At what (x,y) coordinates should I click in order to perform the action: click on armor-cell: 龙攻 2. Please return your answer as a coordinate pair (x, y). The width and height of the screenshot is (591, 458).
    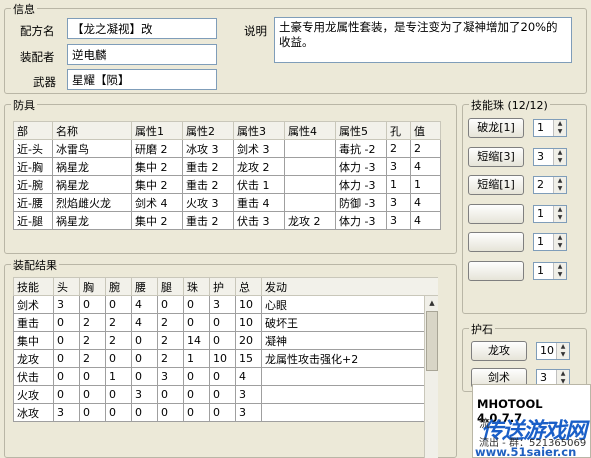
    Looking at the image, I should click on (310, 220).